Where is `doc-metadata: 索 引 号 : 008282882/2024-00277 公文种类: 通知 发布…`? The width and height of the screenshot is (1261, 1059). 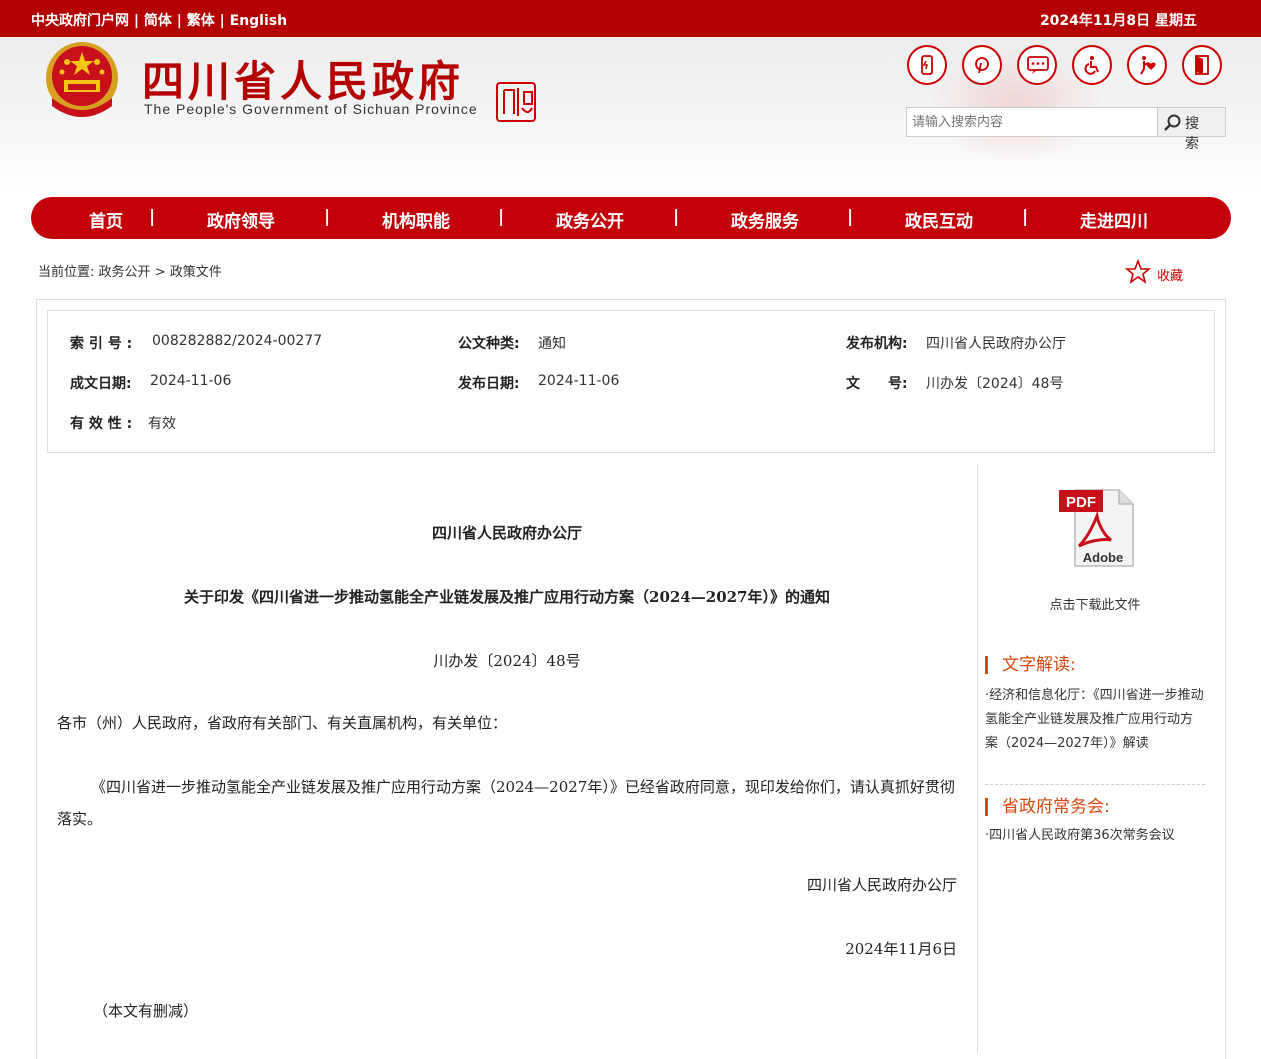 doc-metadata: 索 引 号 : 008282882/2024-00277 公文种类: 通知 发布… is located at coordinates (631, 381).